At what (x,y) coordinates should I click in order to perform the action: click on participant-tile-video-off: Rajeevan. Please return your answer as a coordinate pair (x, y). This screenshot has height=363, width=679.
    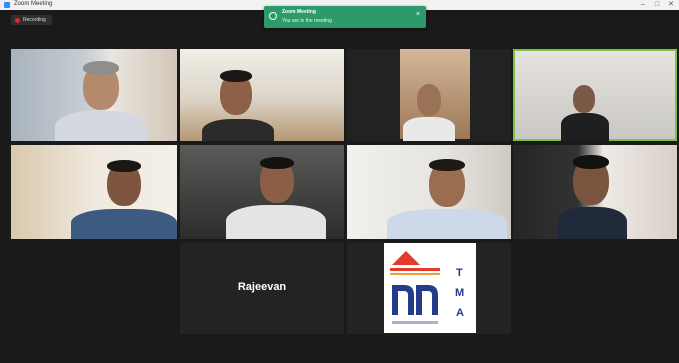
    Looking at the image, I should click on (262, 288).